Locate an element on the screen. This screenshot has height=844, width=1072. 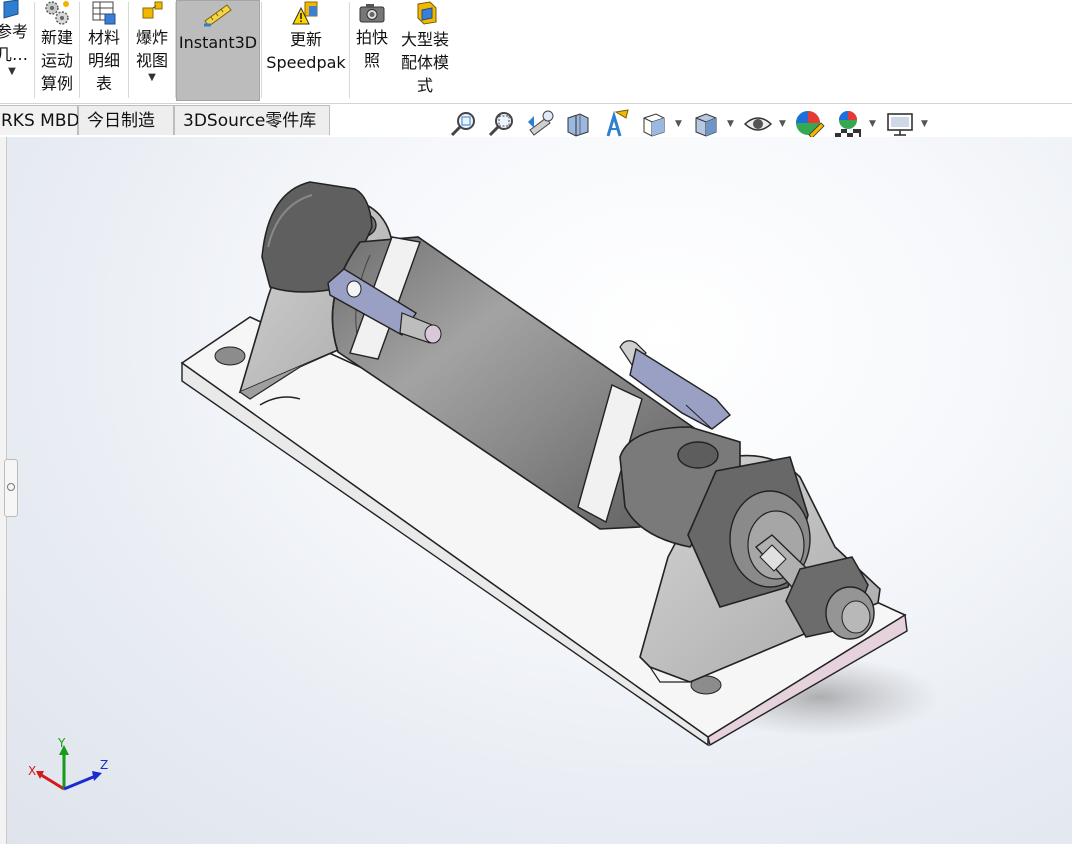
hide-show-items-icon is located at coordinates (758, 124).